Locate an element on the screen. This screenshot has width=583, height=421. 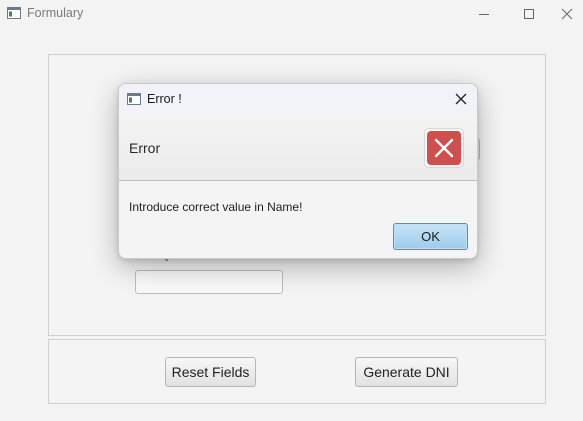
dialog-close-button is located at coordinates (461, 99).